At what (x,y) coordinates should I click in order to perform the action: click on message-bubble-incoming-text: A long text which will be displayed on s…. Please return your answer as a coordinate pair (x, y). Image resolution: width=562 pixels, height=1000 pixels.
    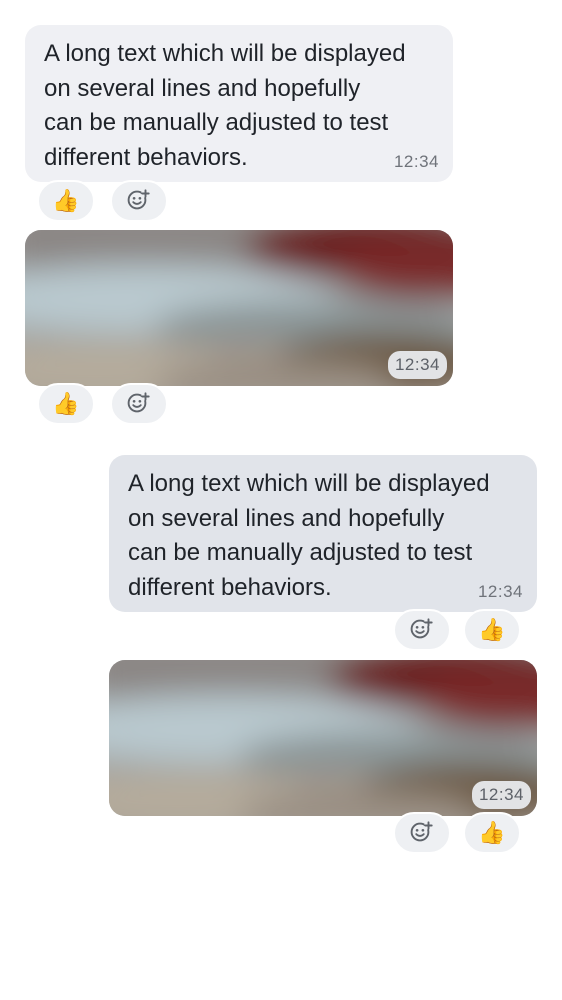
    Looking at the image, I should click on (239, 103).